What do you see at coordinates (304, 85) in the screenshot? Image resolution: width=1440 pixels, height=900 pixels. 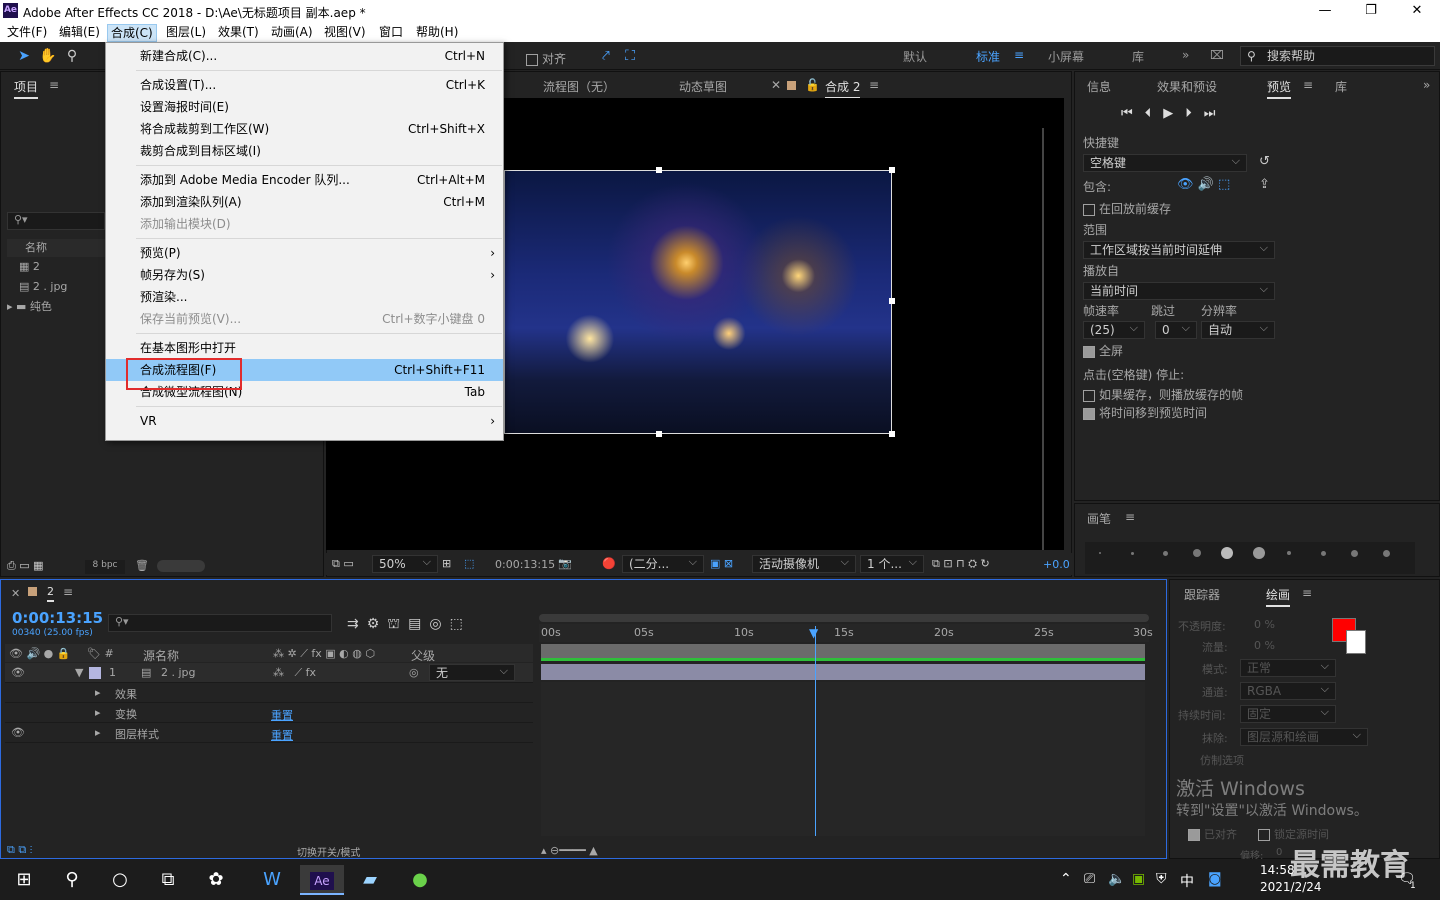 I see `menu-item: 合成设置(T)... Ctrl+K` at bounding box center [304, 85].